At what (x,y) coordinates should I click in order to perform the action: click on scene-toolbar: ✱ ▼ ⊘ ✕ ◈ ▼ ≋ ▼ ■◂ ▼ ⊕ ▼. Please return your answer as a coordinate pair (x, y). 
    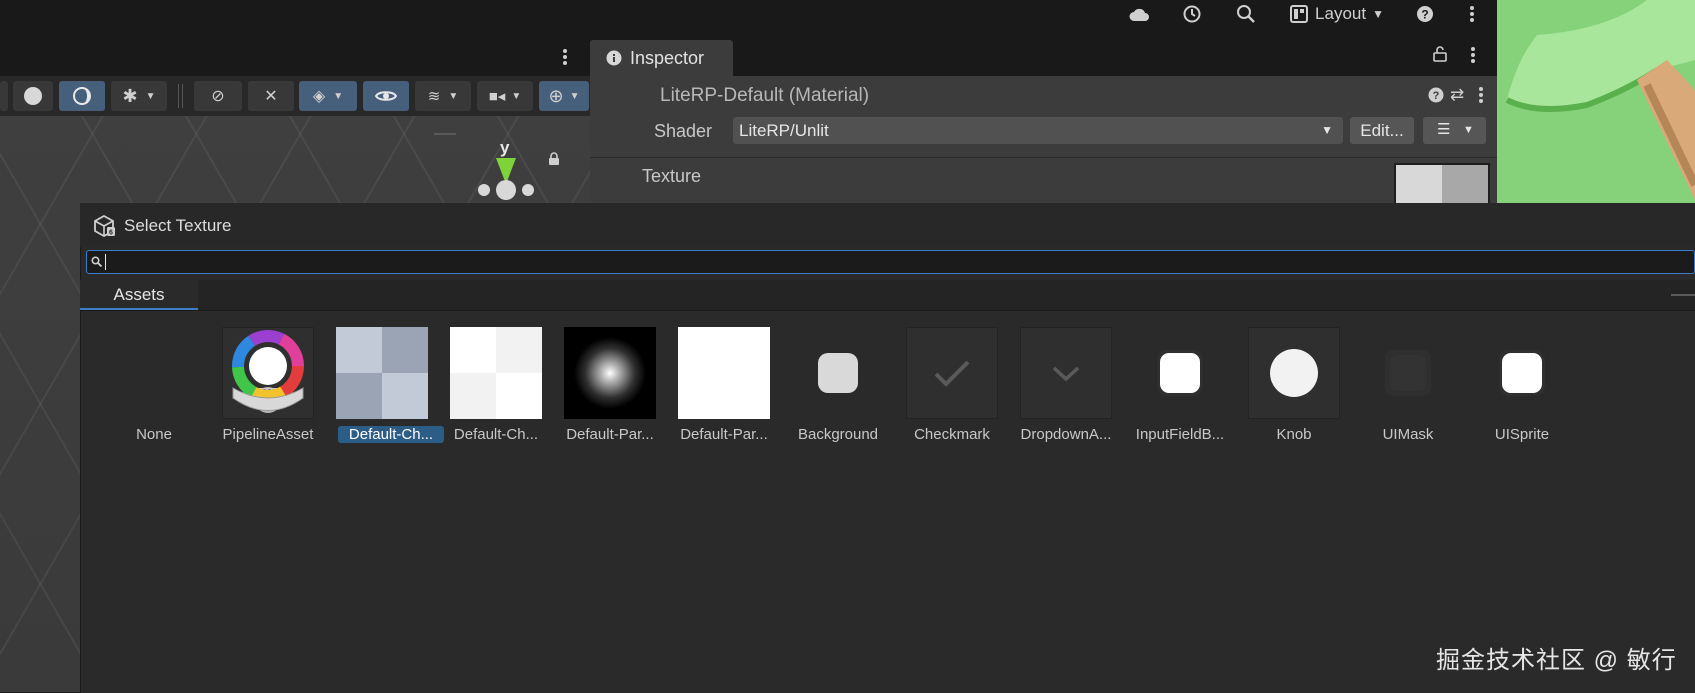
    Looking at the image, I should click on (295, 96).